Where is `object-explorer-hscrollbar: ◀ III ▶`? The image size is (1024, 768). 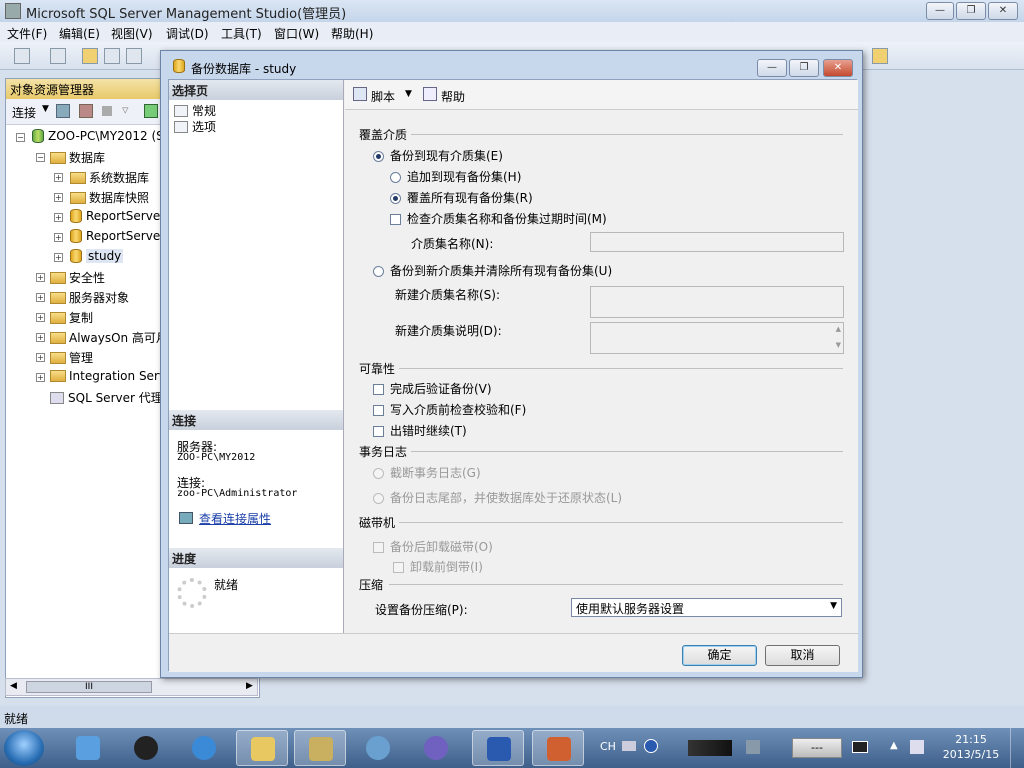
object-explorer-hscrollbar: ◀ III ▶ is located at coordinates (131, 687).